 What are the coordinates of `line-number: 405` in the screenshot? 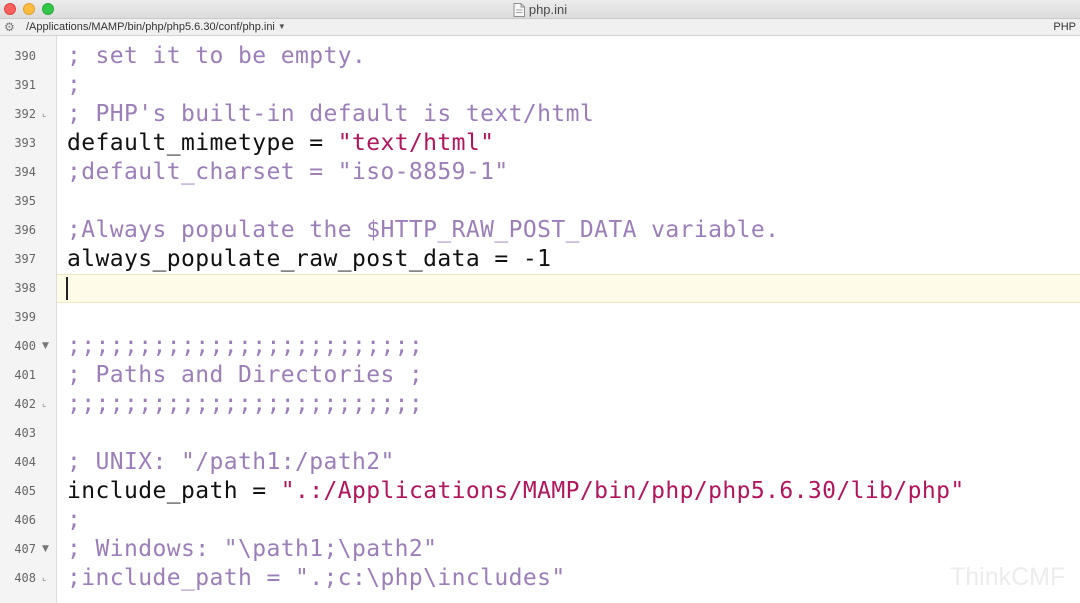 It's located at (25, 491).